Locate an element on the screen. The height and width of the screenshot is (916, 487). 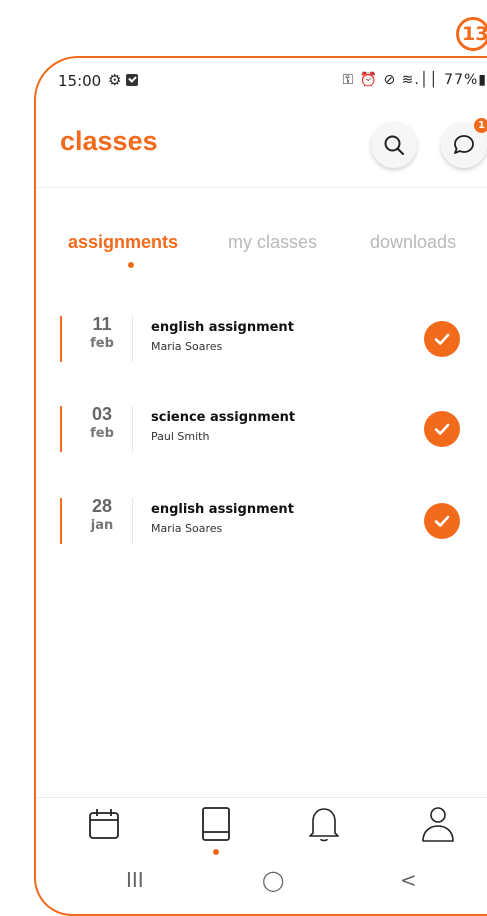
messages-button: 1 is located at coordinates (464, 143).